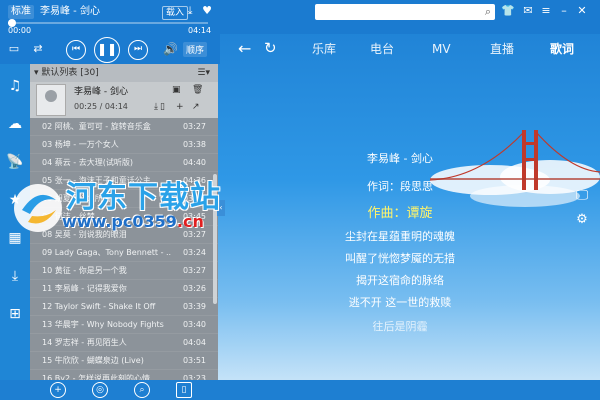 This screenshot has height=400, width=600. I want to click on track-name: 13 华晨宇 - Why Nobody Fights, so click(103, 324).